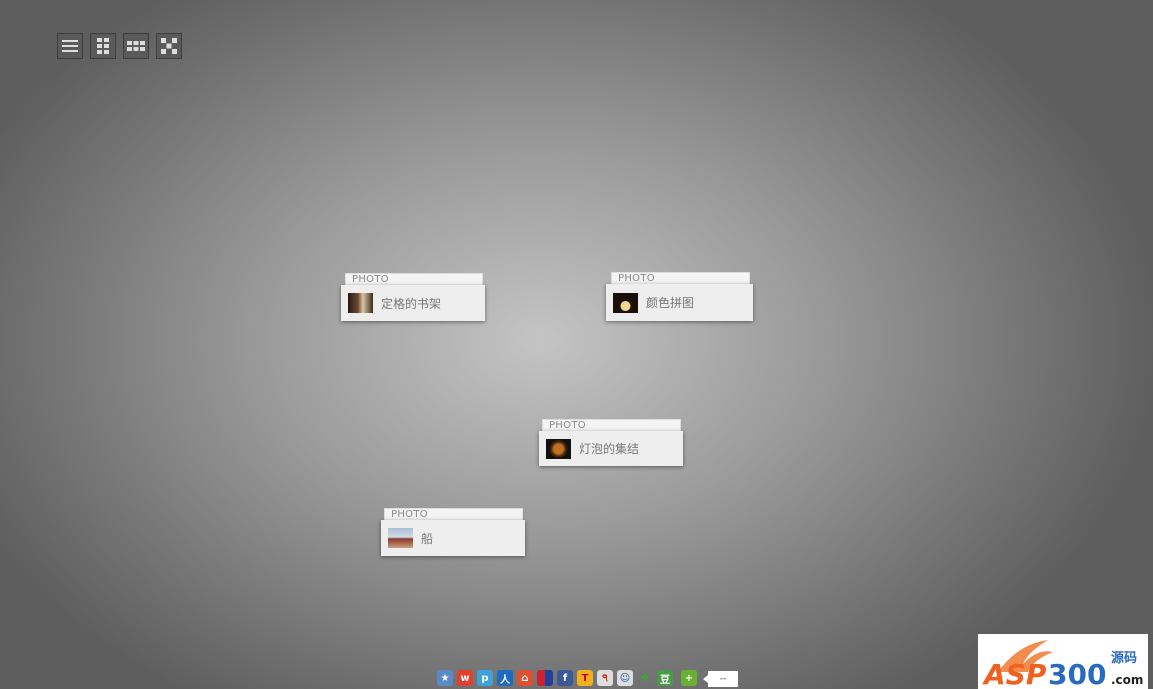 Image resolution: width=1153 pixels, height=689 pixels. What do you see at coordinates (605, 678) in the screenshot?
I see `netease-share-icon: ੧` at bounding box center [605, 678].